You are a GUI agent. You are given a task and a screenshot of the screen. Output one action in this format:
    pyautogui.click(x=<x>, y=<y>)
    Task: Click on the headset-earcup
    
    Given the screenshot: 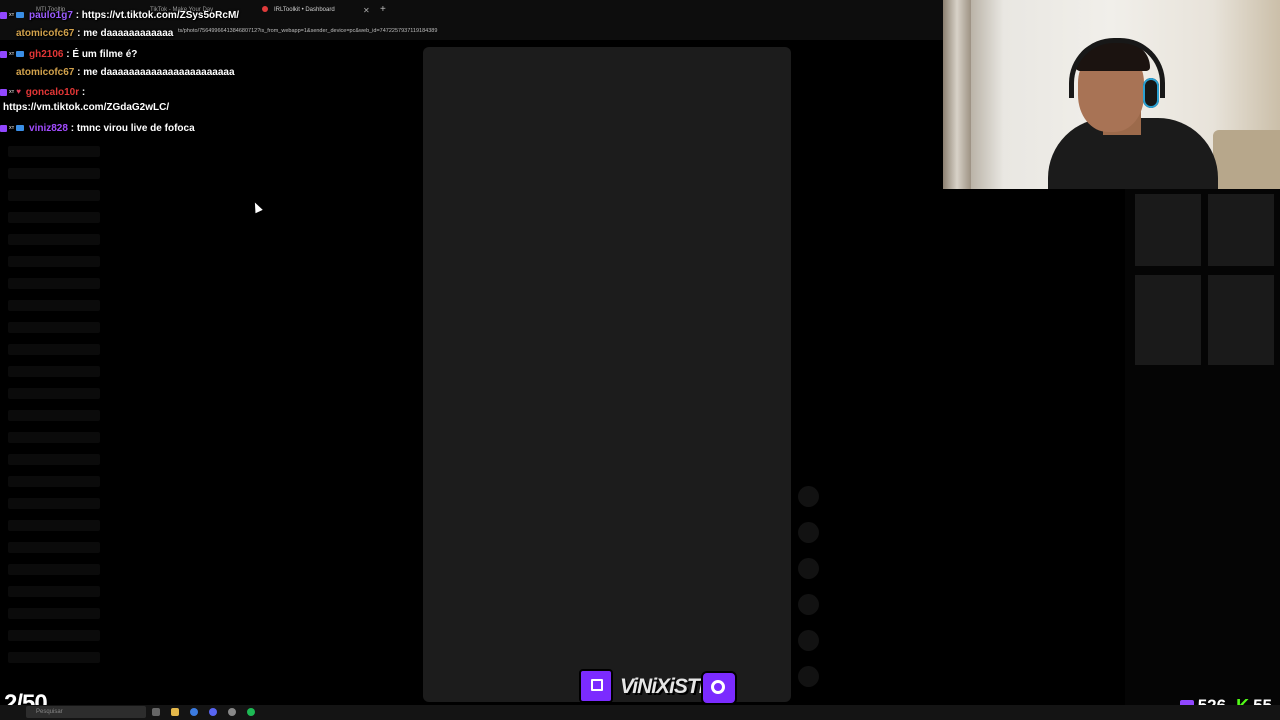 What is the action you would take?
    pyautogui.click(x=1151, y=93)
    